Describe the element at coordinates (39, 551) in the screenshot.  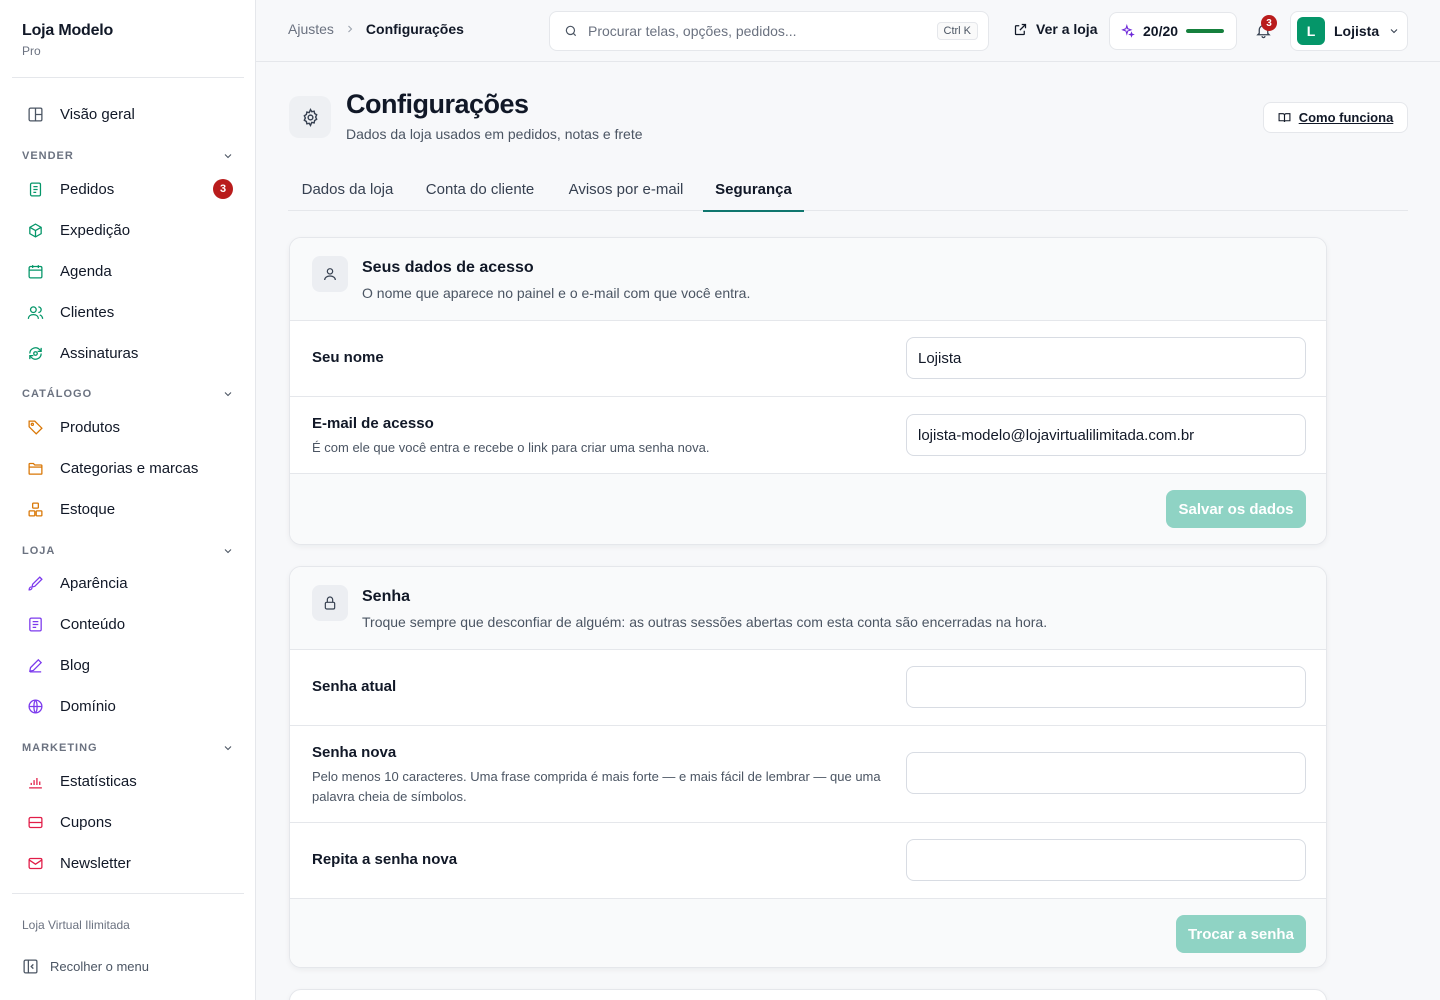
I see `section-label: LOJA` at that location.